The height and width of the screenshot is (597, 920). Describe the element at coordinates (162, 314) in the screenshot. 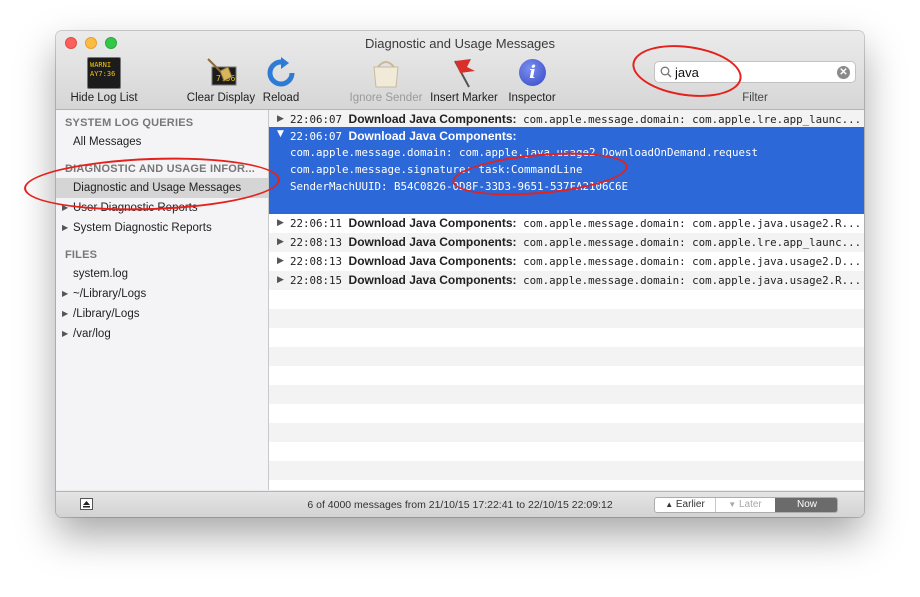

I see `sidebar-item-library-logs: ▶ /Library/Logs` at that location.